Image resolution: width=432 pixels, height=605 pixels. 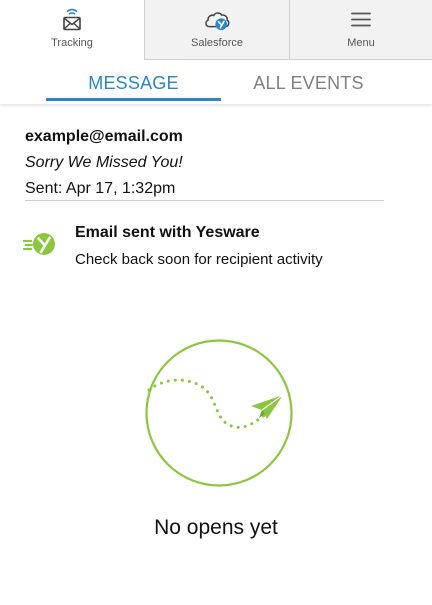 I want to click on nav-menu: Menu, so click(x=361, y=30).